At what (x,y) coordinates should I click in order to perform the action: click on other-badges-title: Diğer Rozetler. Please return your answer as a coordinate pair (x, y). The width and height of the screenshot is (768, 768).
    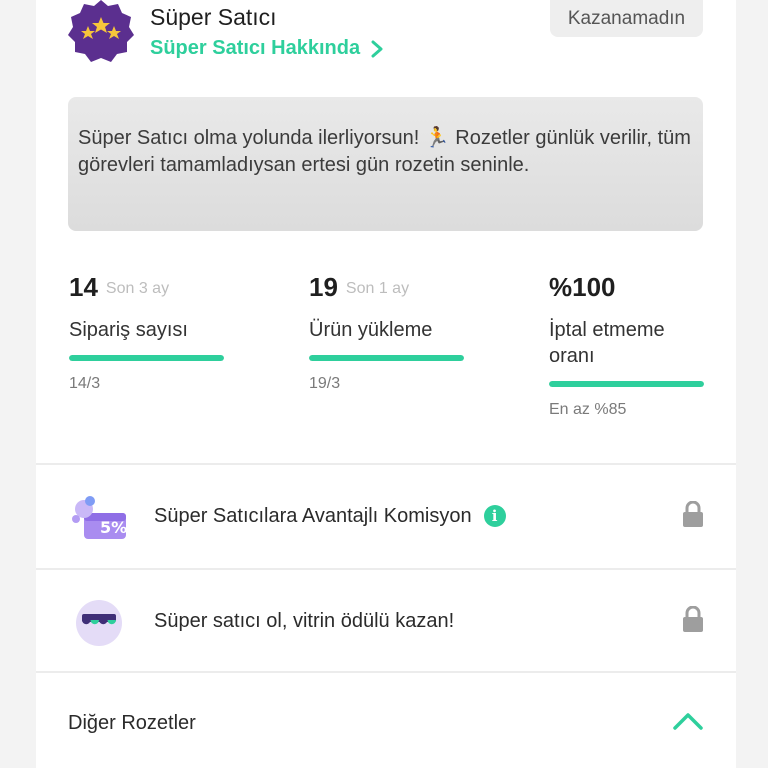
    Looking at the image, I should click on (132, 723).